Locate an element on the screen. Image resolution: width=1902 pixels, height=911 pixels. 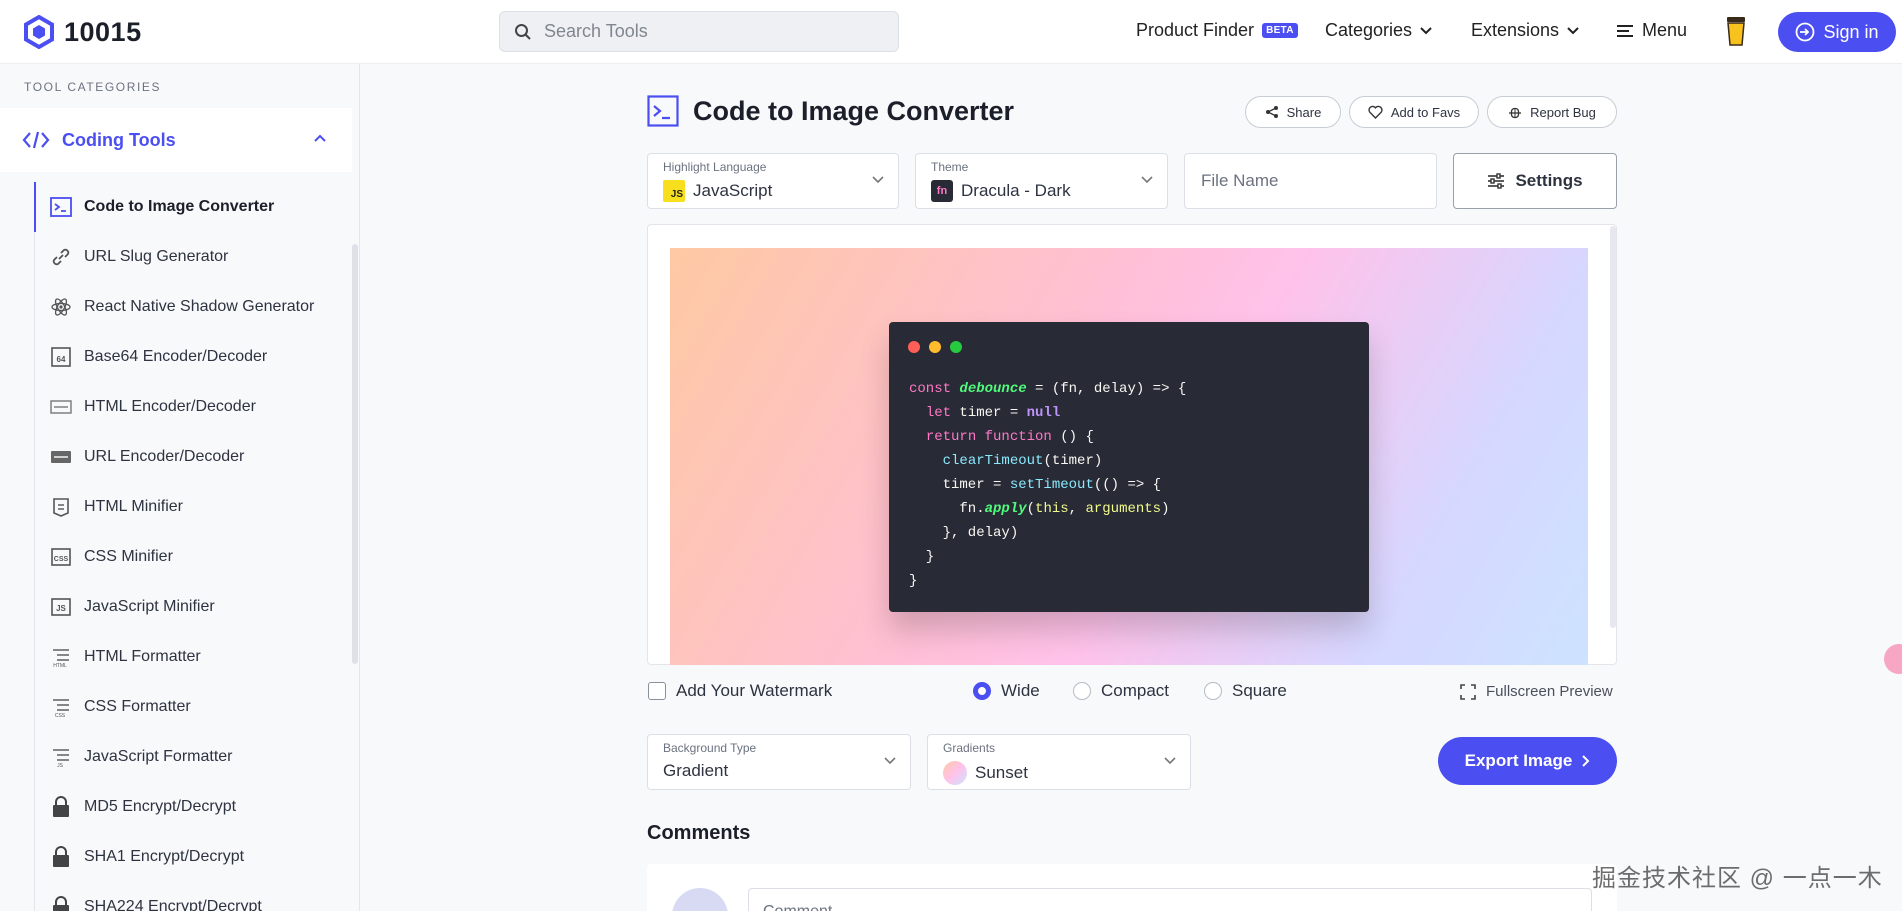
layout-compact-option: Compact is located at coordinates (1121, 691).